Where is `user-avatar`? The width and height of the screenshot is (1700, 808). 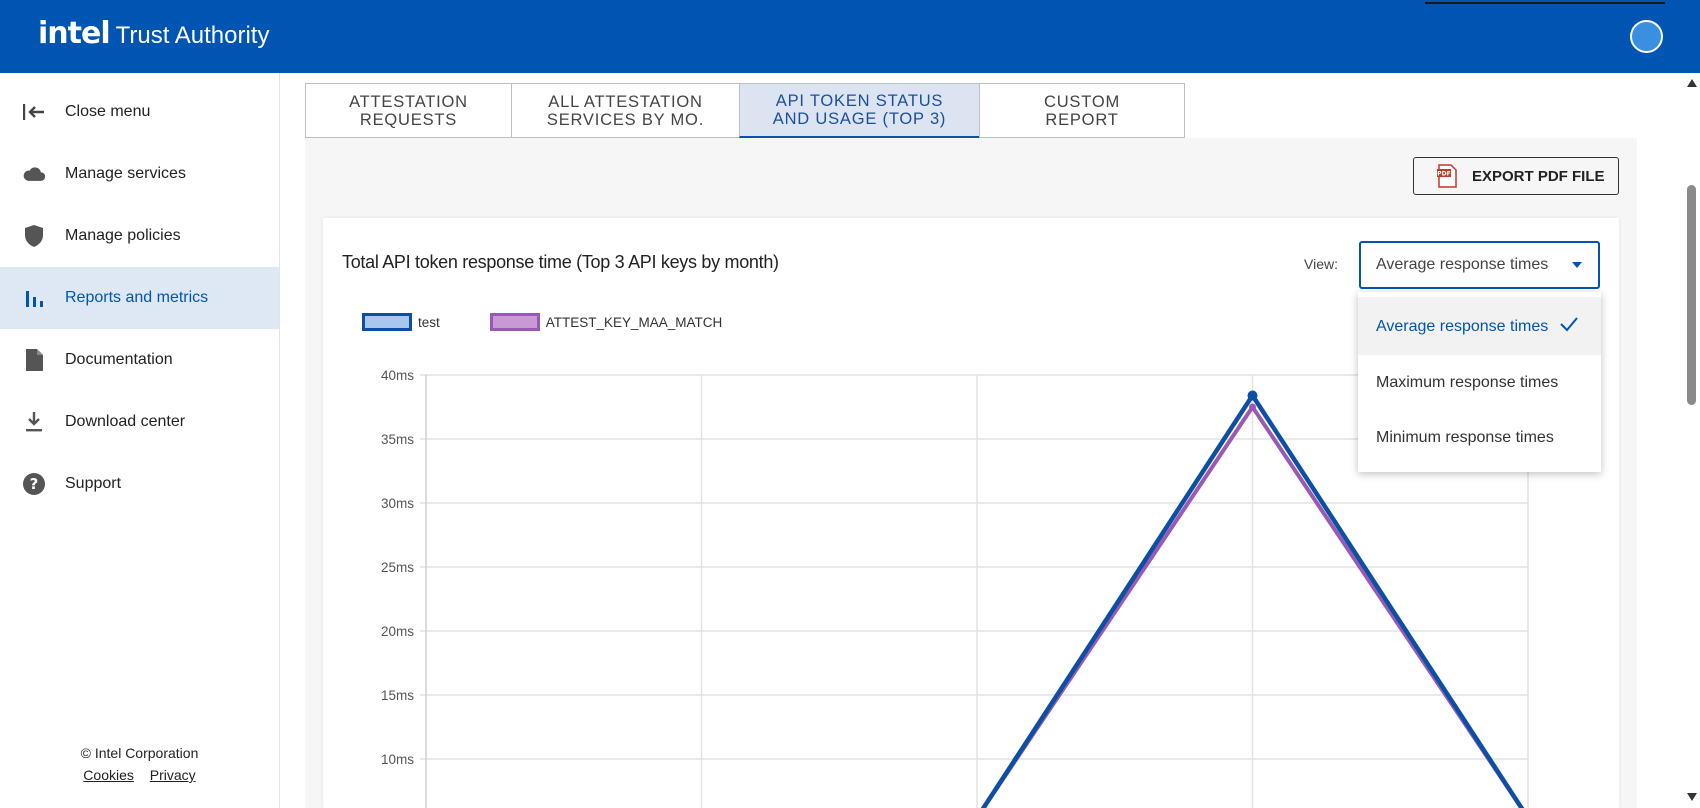 user-avatar is located at coordinates (1646, 36).